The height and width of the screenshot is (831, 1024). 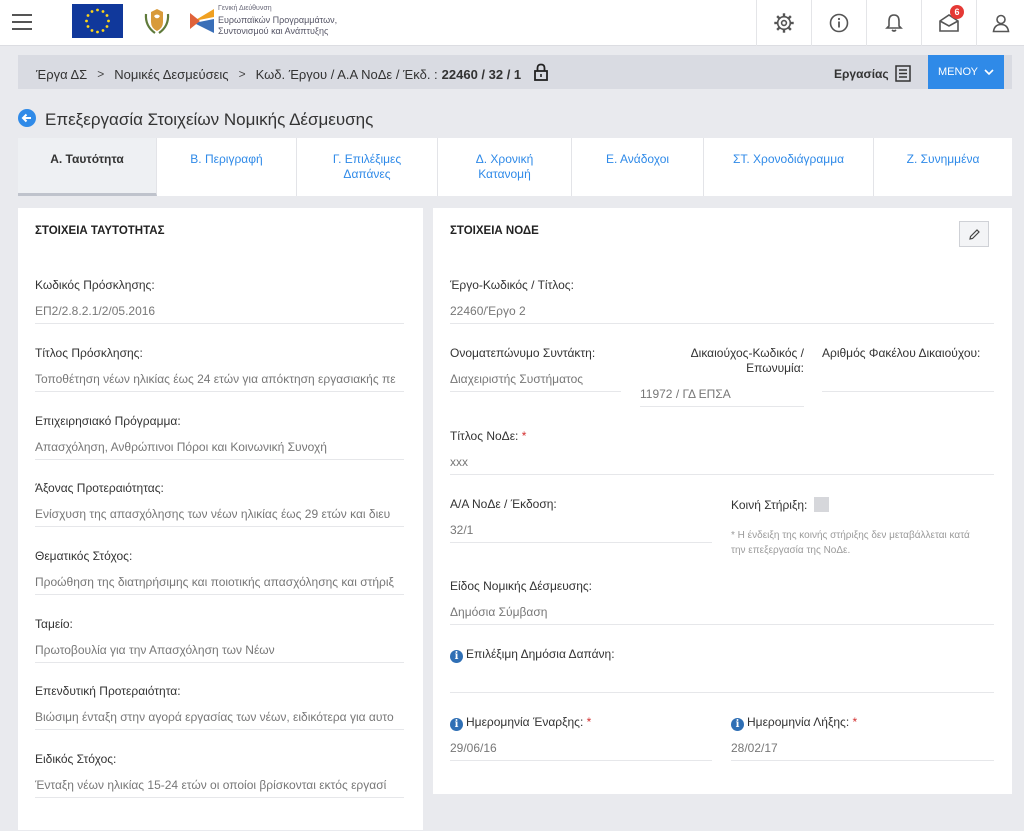 What do you see at coordinates (722, 681) in the screenshot?
I see `eligible-expense-value` at bounding box center [722, 681].